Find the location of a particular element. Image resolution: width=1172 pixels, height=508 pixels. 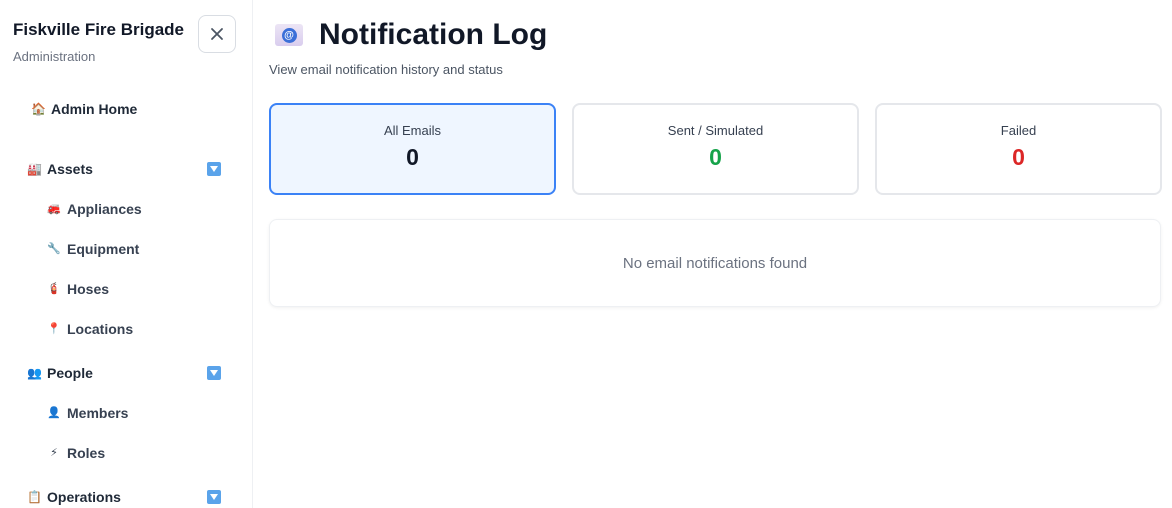

close-icon is located at coordinates (217, 34).